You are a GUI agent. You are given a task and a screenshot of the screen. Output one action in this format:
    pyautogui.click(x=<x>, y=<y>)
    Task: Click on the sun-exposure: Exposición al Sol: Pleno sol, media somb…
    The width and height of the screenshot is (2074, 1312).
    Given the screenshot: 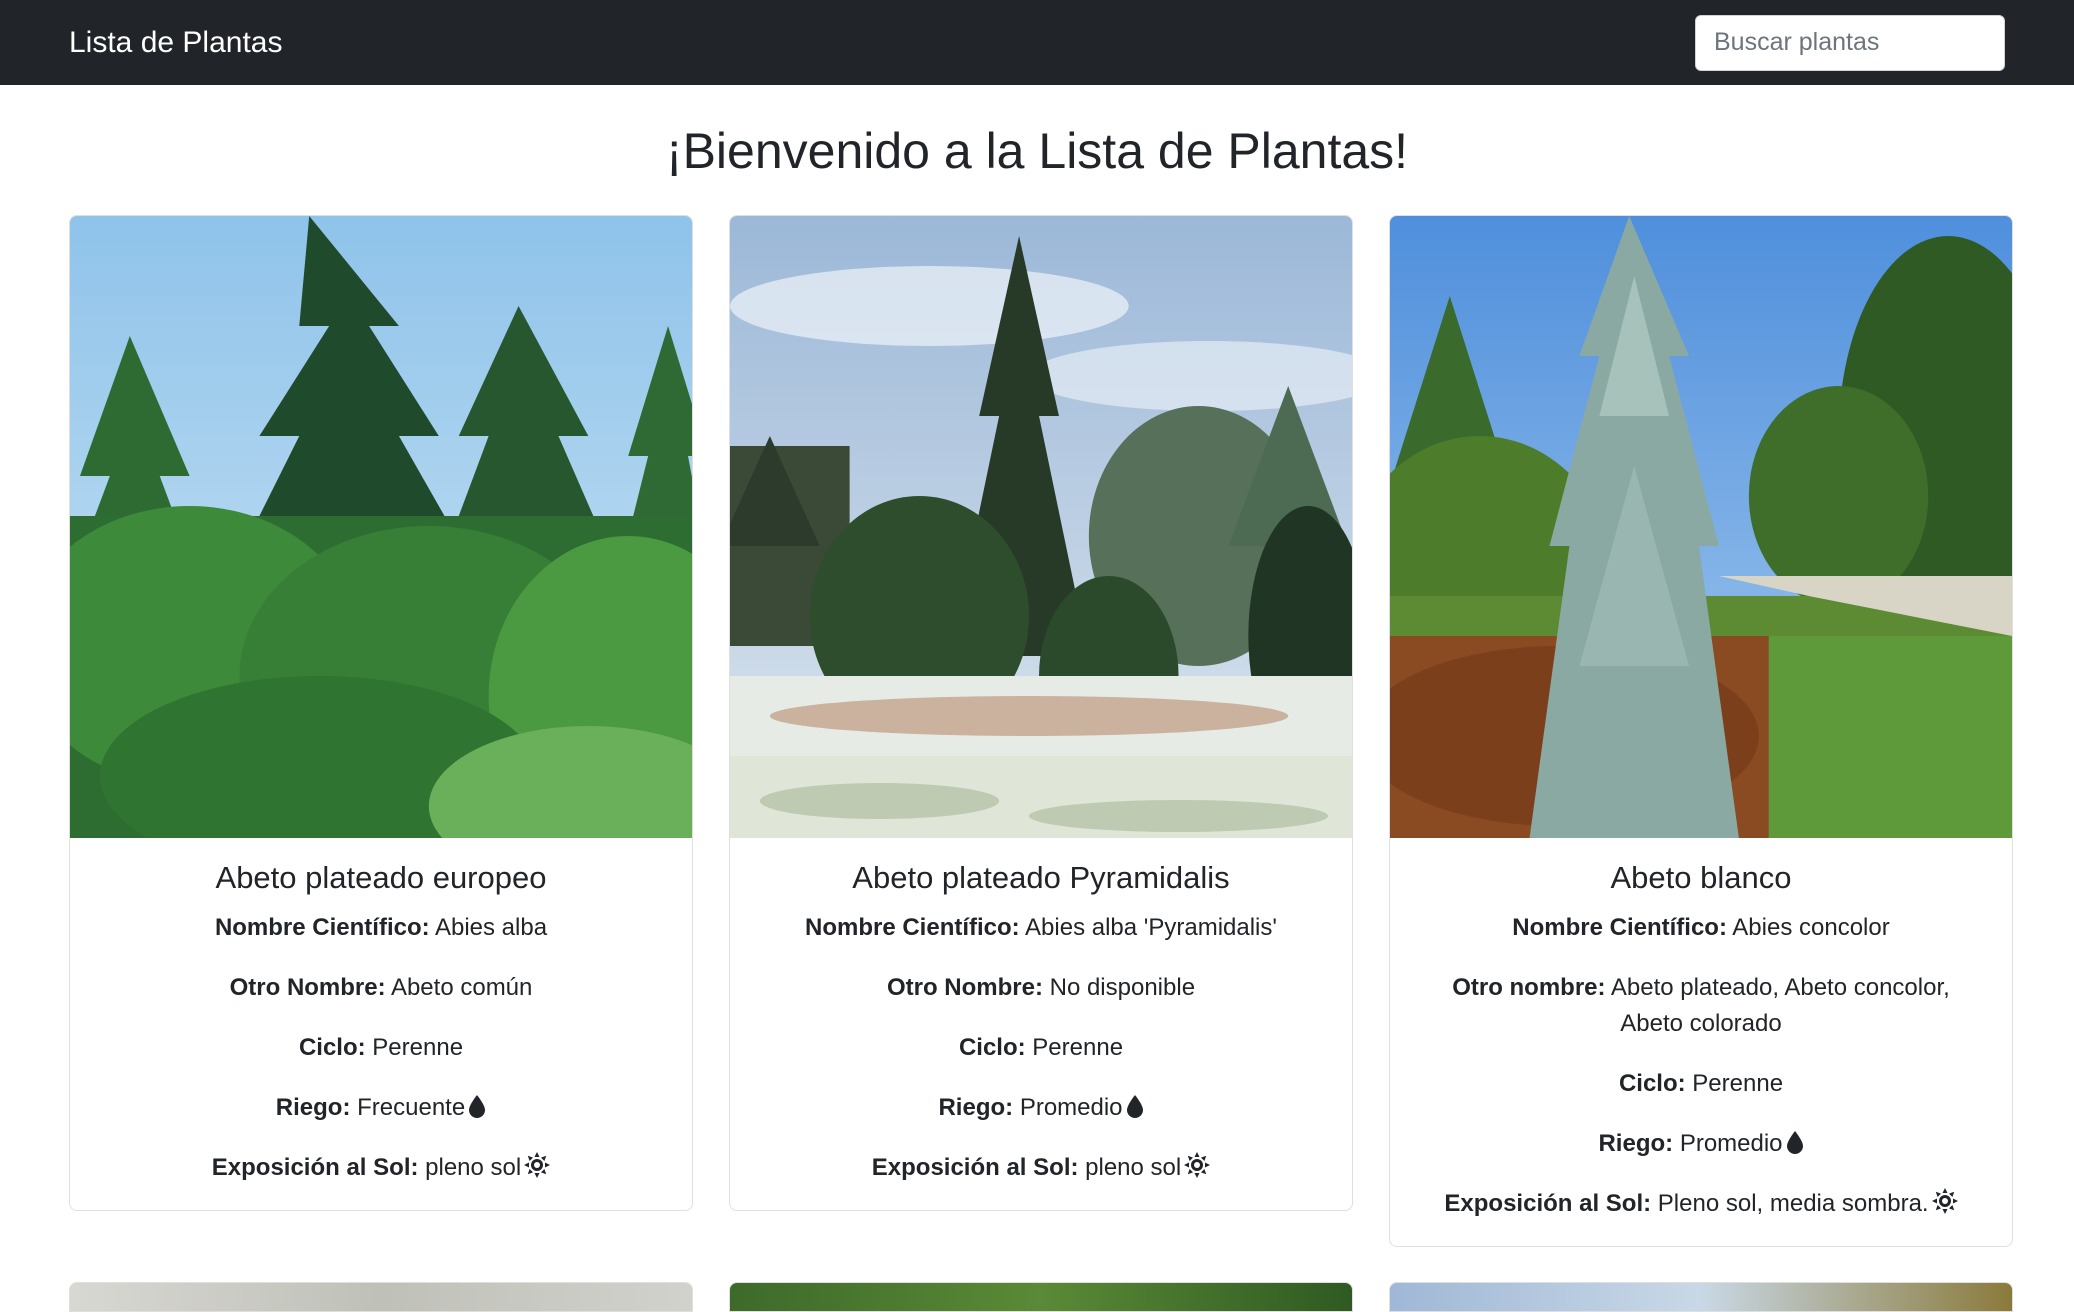 What is the action you would take?
    pyautogui.click(x=1701, y=1204)
    